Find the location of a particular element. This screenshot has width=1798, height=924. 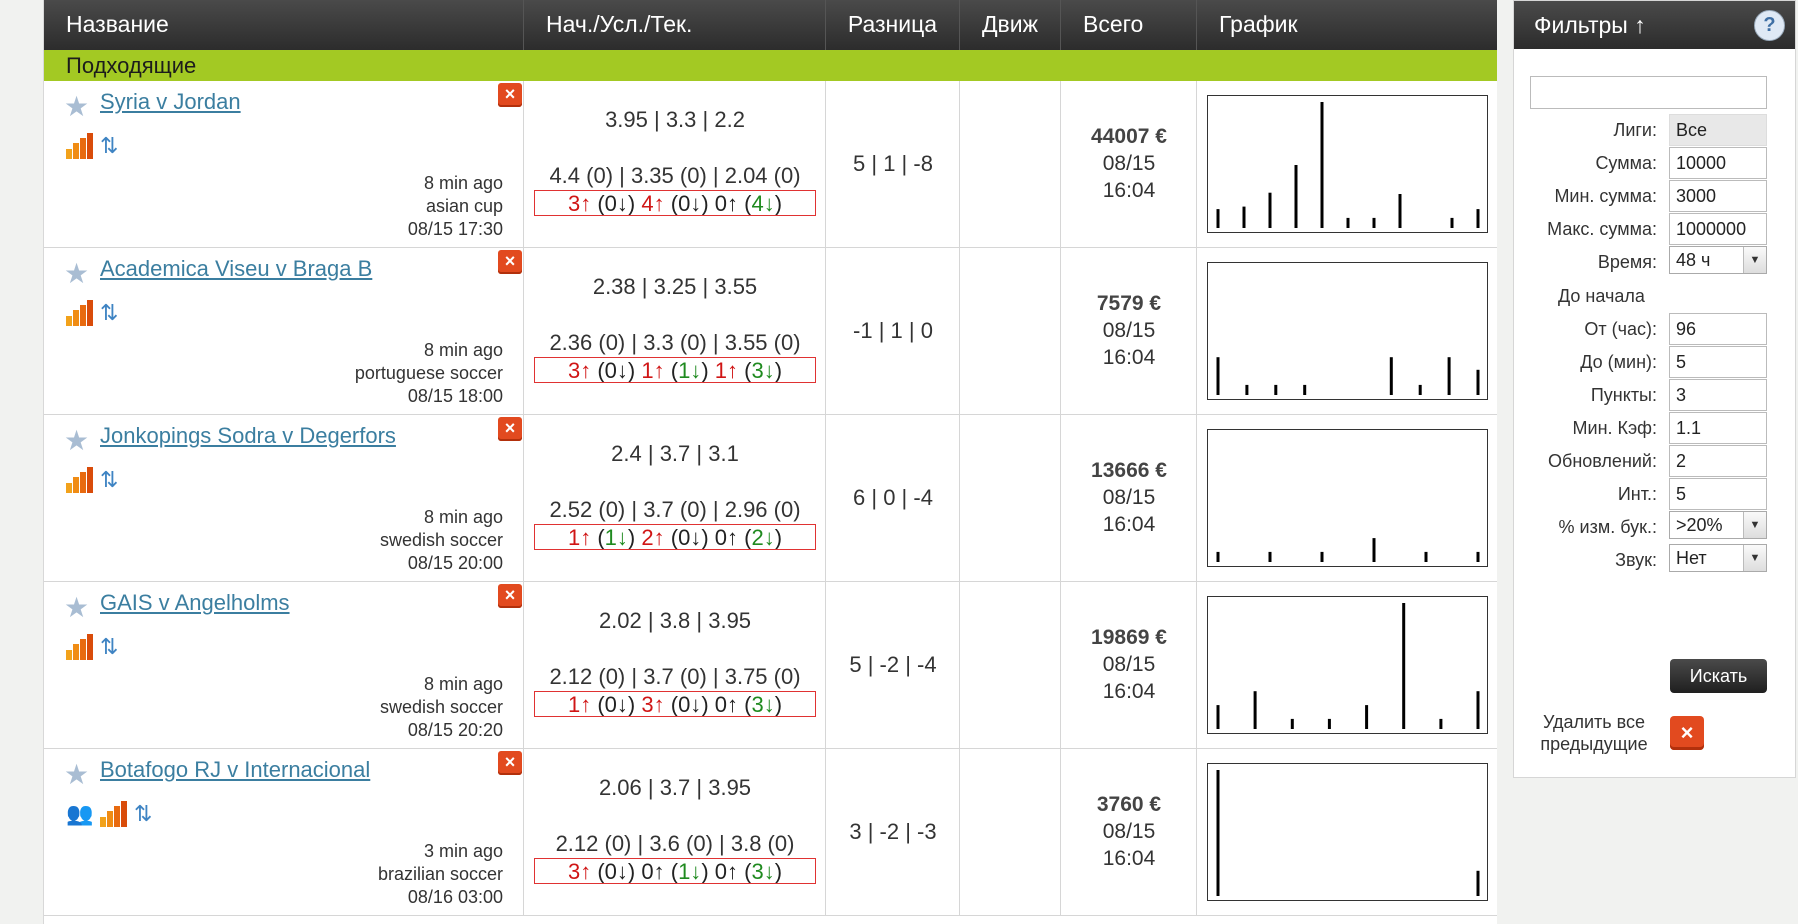

filters-title: Фильтры ↑ is located at coordinates (1590, 25).